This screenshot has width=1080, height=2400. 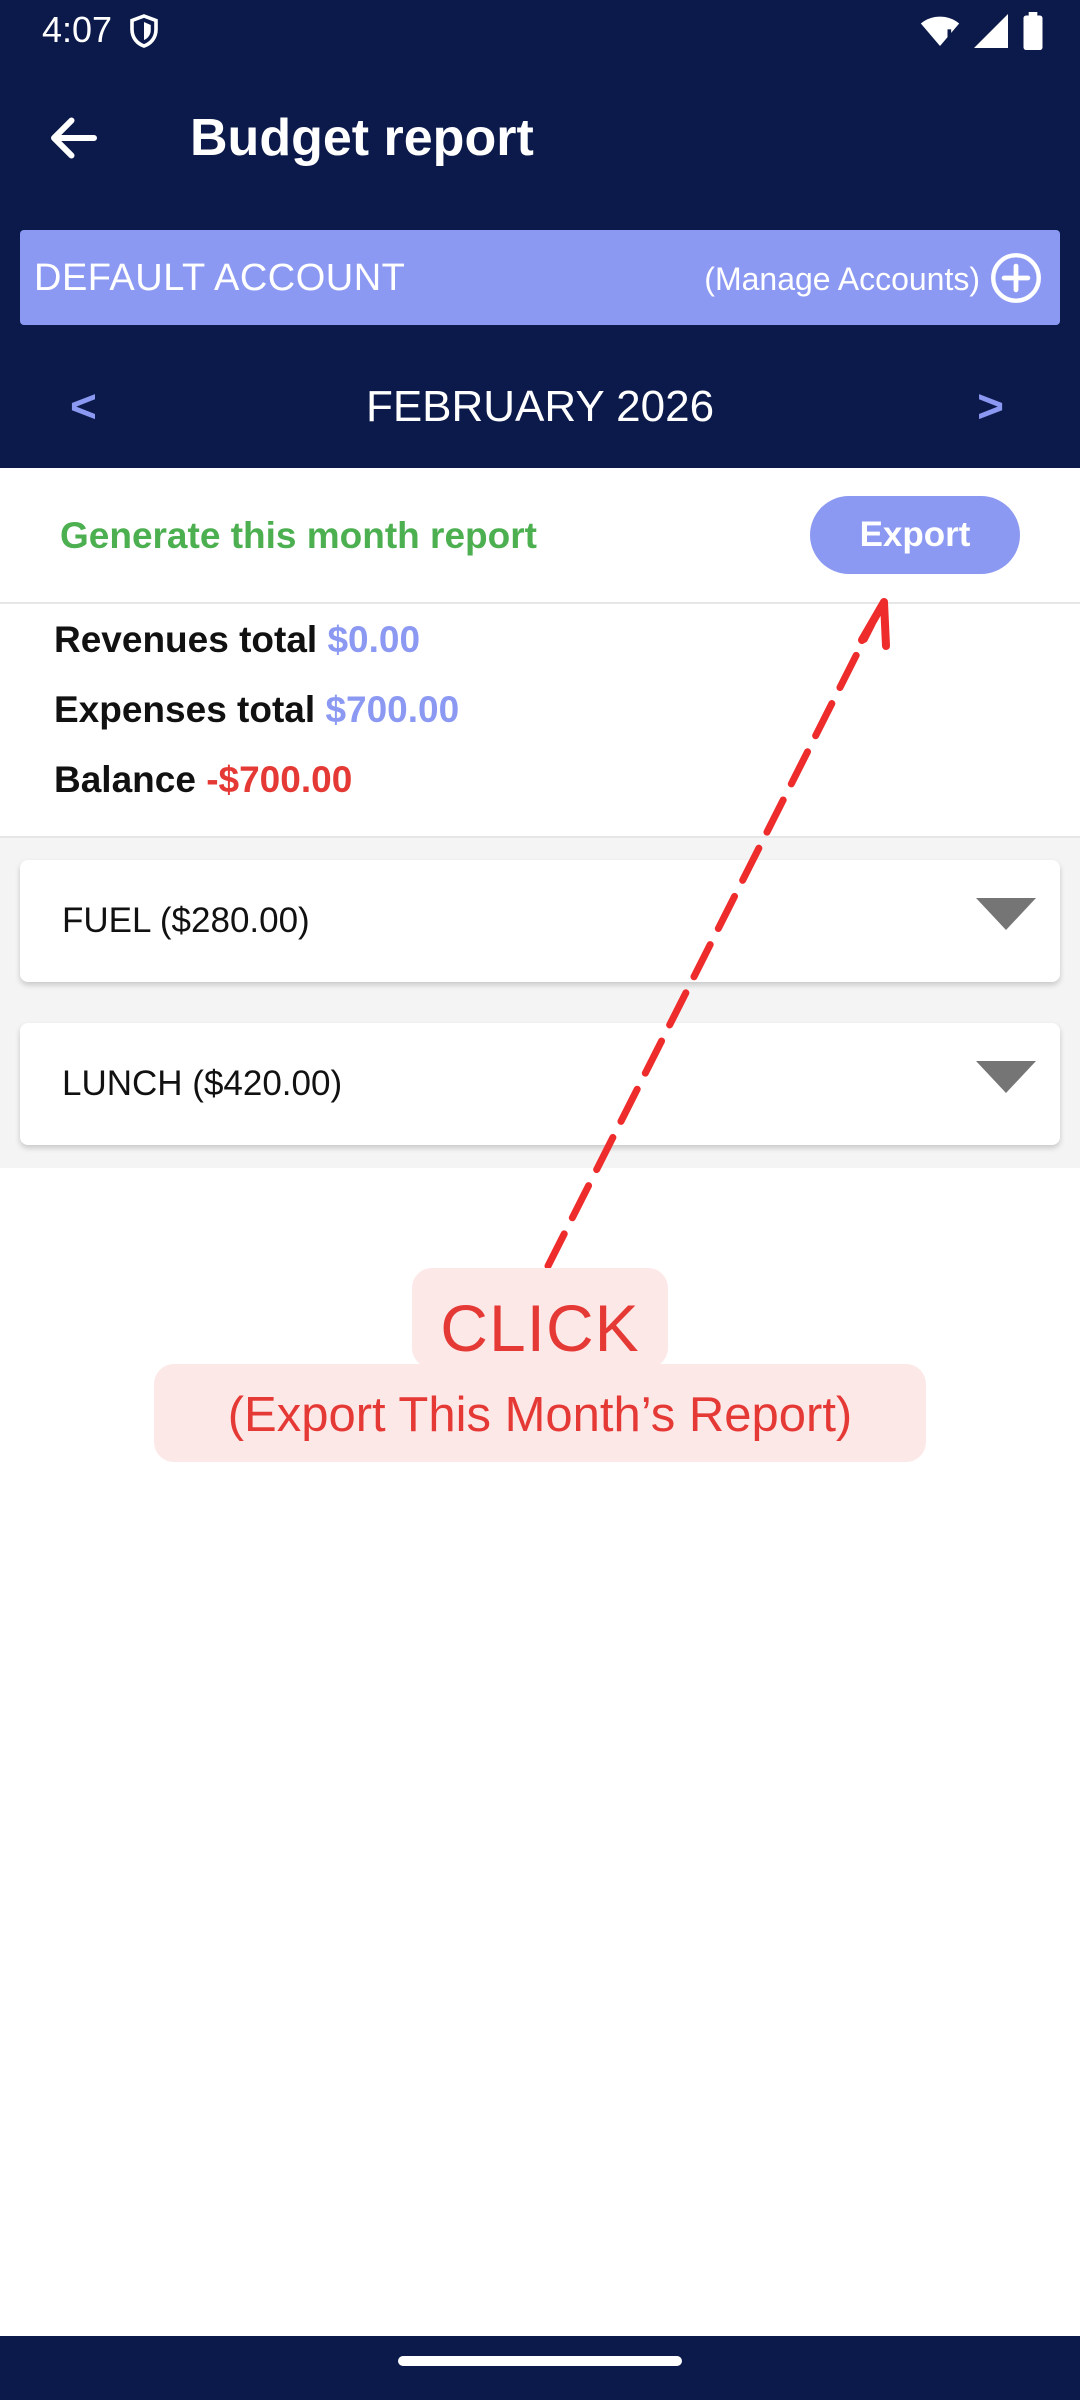 I want to click on export-button: Export, so click(x=915, y=535).